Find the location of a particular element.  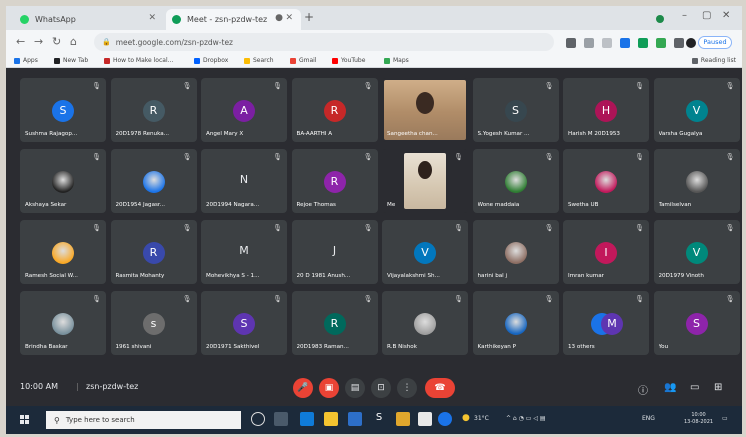

participant-tile: 🎙 Me is located at coordinates (425, 181).